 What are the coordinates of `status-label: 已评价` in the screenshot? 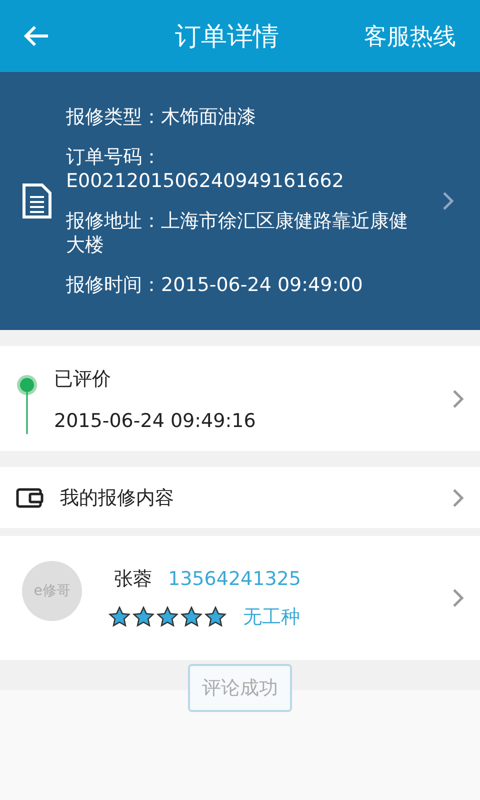 It's located at (83, 379).